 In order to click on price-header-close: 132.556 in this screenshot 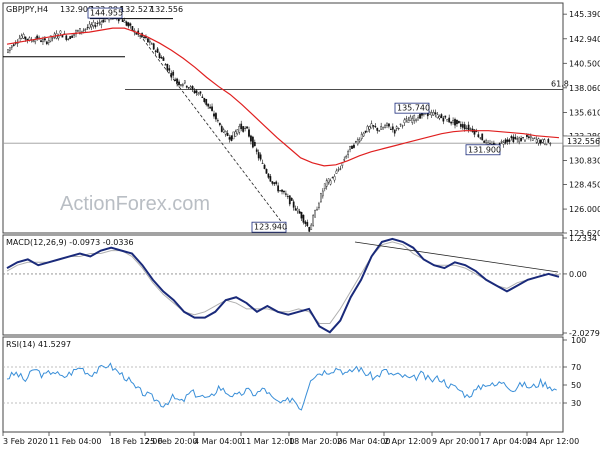, I will do `click(166, 9)`.